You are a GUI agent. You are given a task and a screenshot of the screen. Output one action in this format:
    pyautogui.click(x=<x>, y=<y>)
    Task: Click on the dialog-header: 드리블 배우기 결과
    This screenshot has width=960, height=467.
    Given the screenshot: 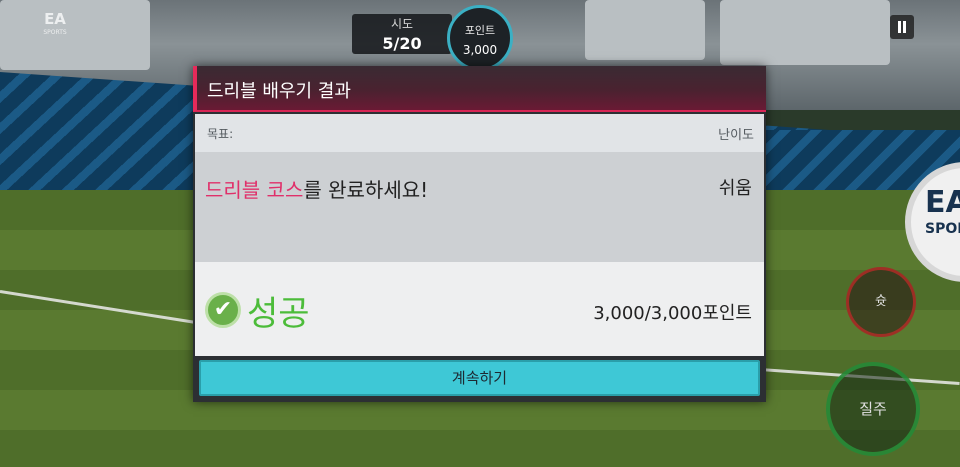 What is the action you would take?
    pyautogui.click(x=479, y=89)
    